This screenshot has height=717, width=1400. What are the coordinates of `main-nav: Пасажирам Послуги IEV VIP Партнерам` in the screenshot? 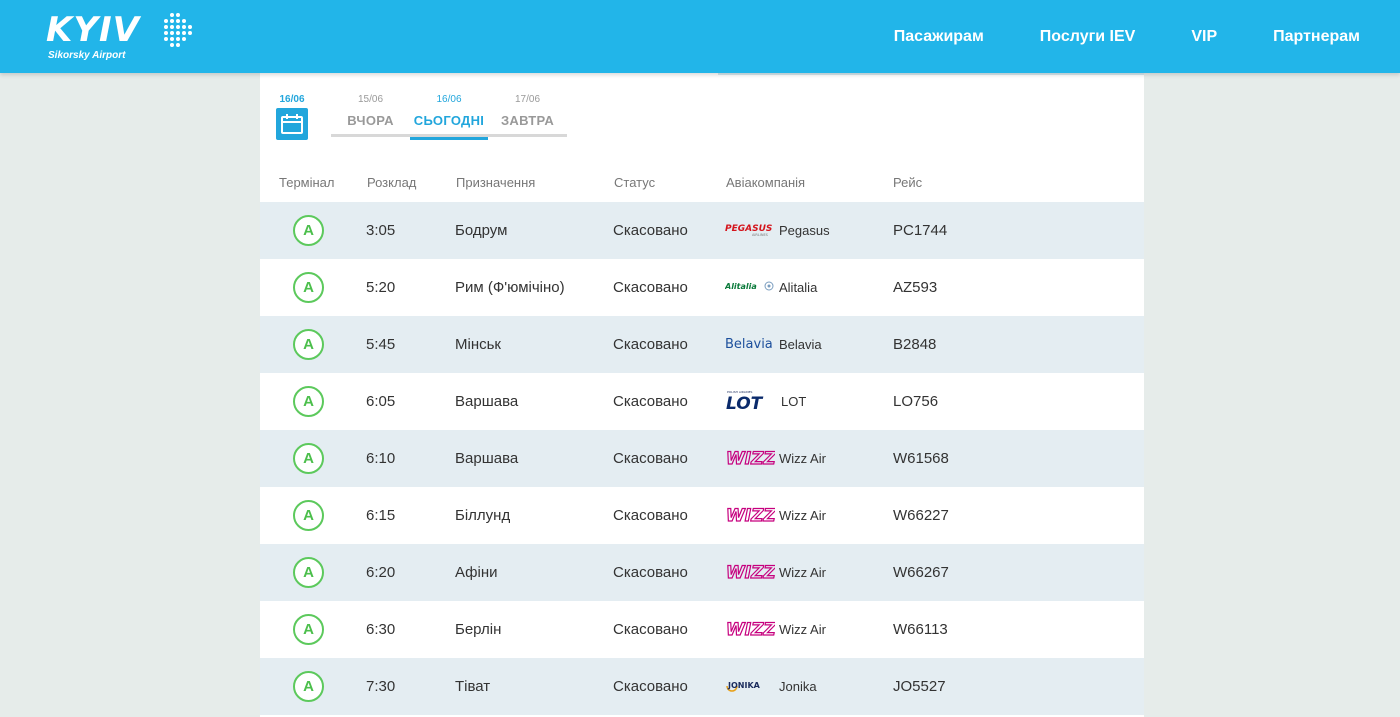 It's located at (1099, 36).